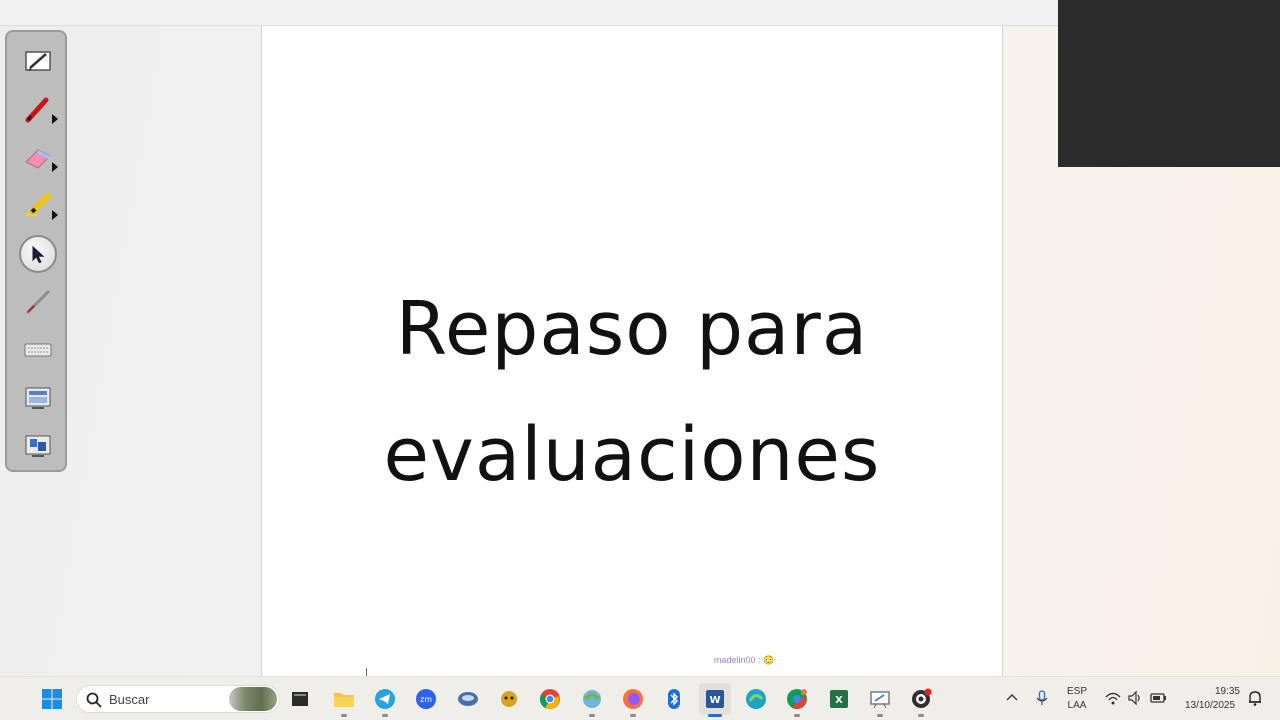 The width and height of the screenshot is (1280, 720). Describe the element at coordinates (1076, 691) in the screenshot. I see `language-code: ESP` at that location.